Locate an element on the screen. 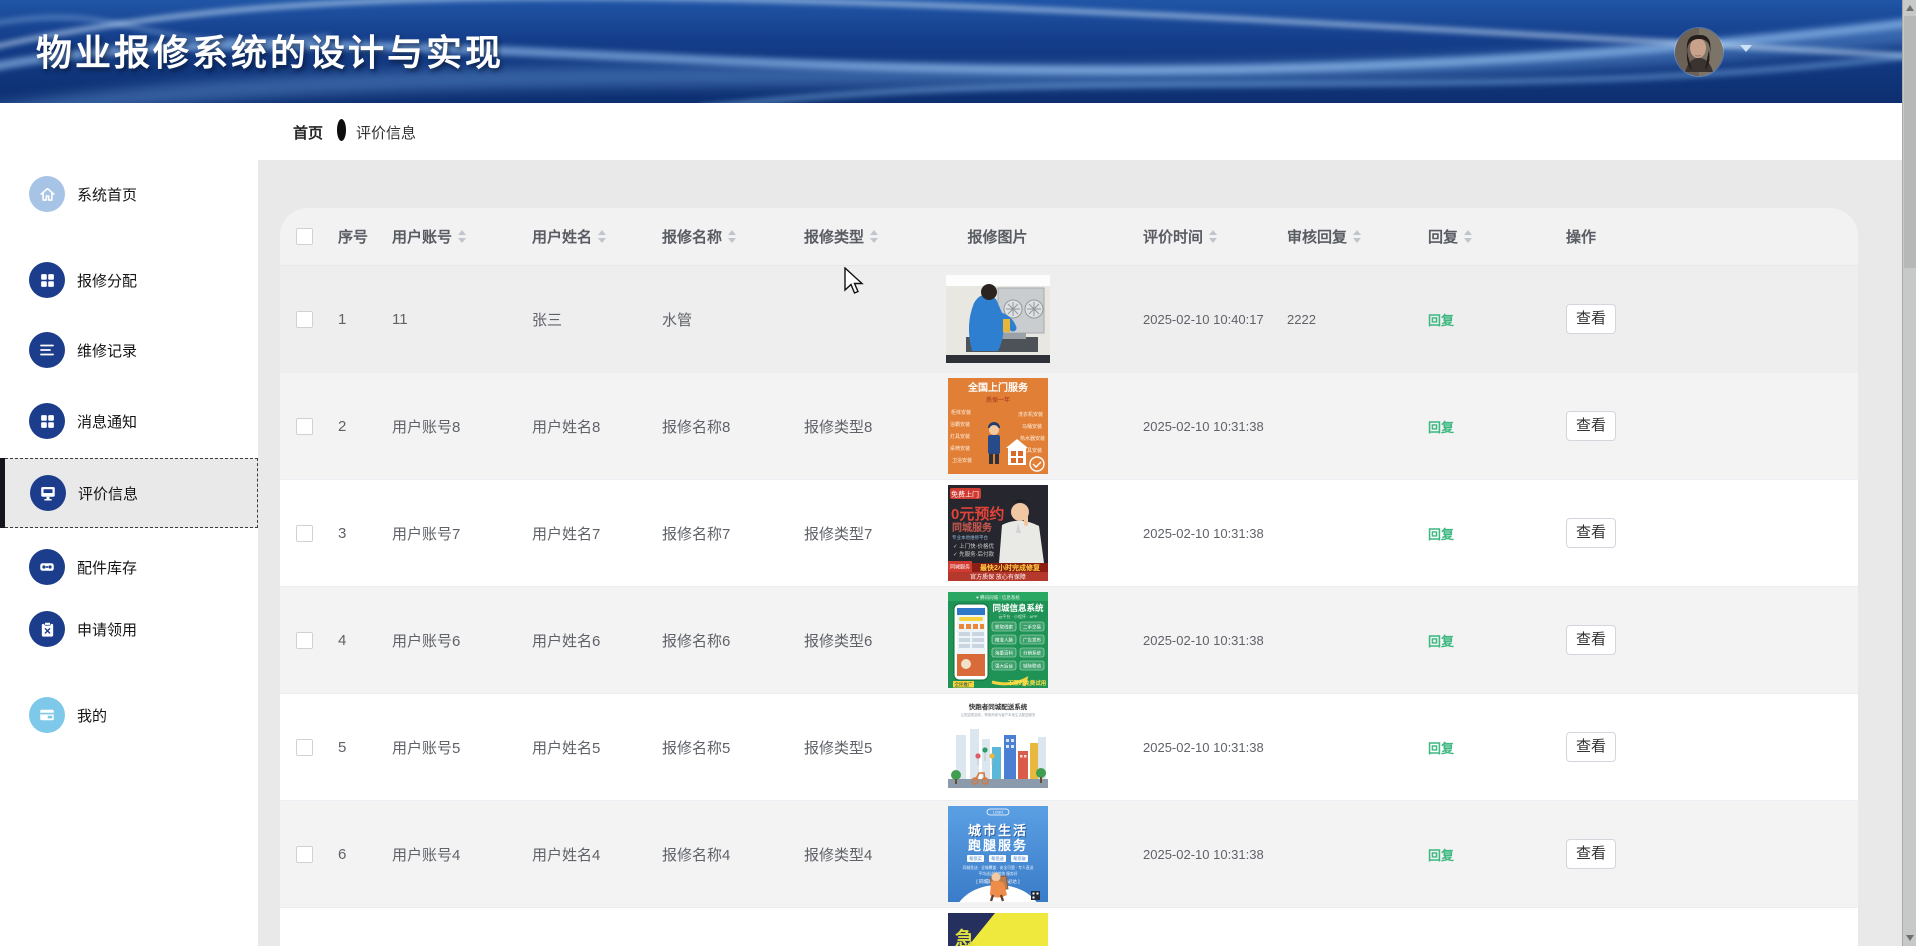 The image size is (1916, 946). cell-action: 查看 is located at coordinates (1640, 319).